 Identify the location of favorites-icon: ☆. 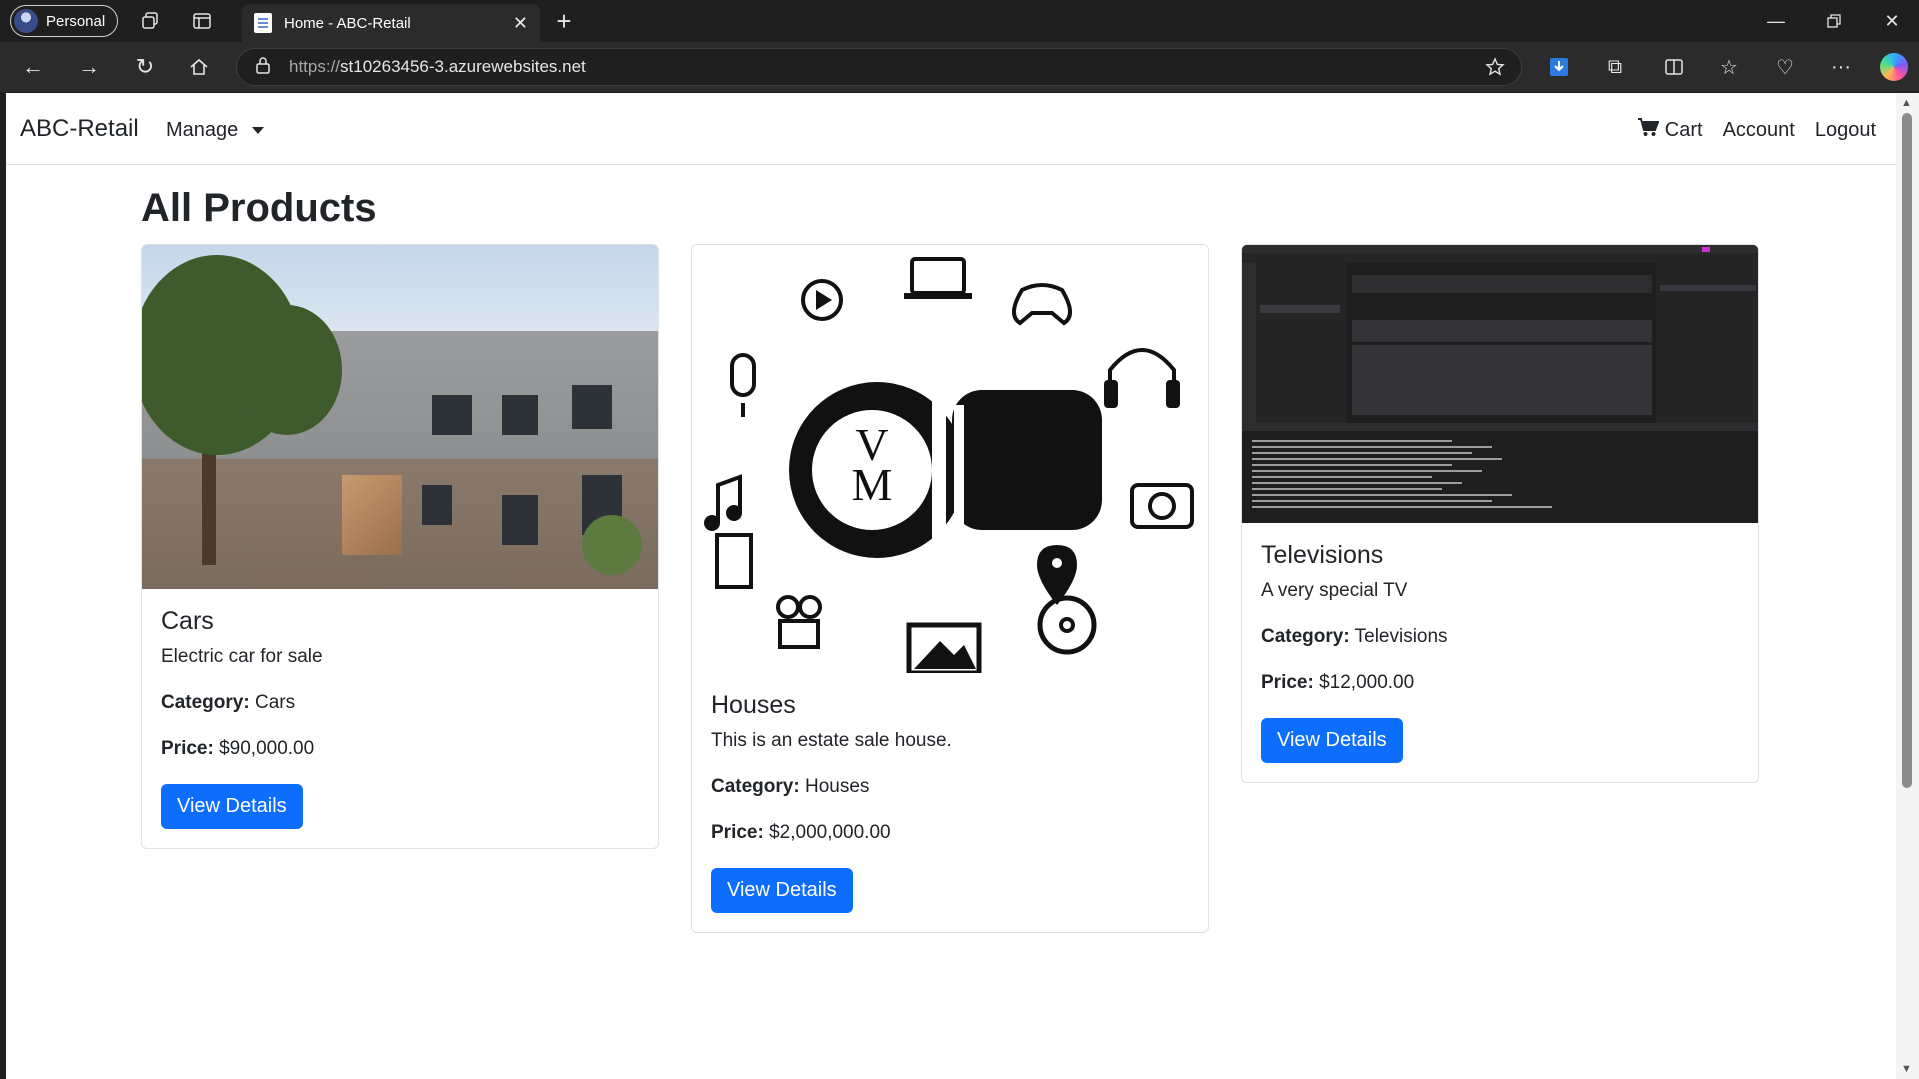
(1729, 67).